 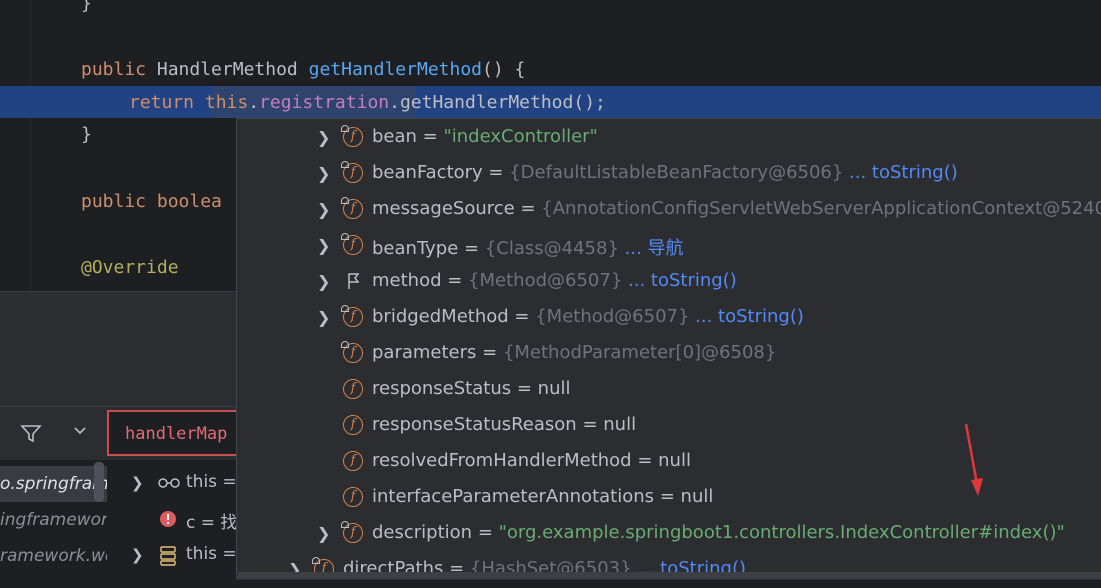 What do you see at coordinates (520, 136) in the screenshot?
I see `field-value: "indexController"` at bounding box center [520, 136].